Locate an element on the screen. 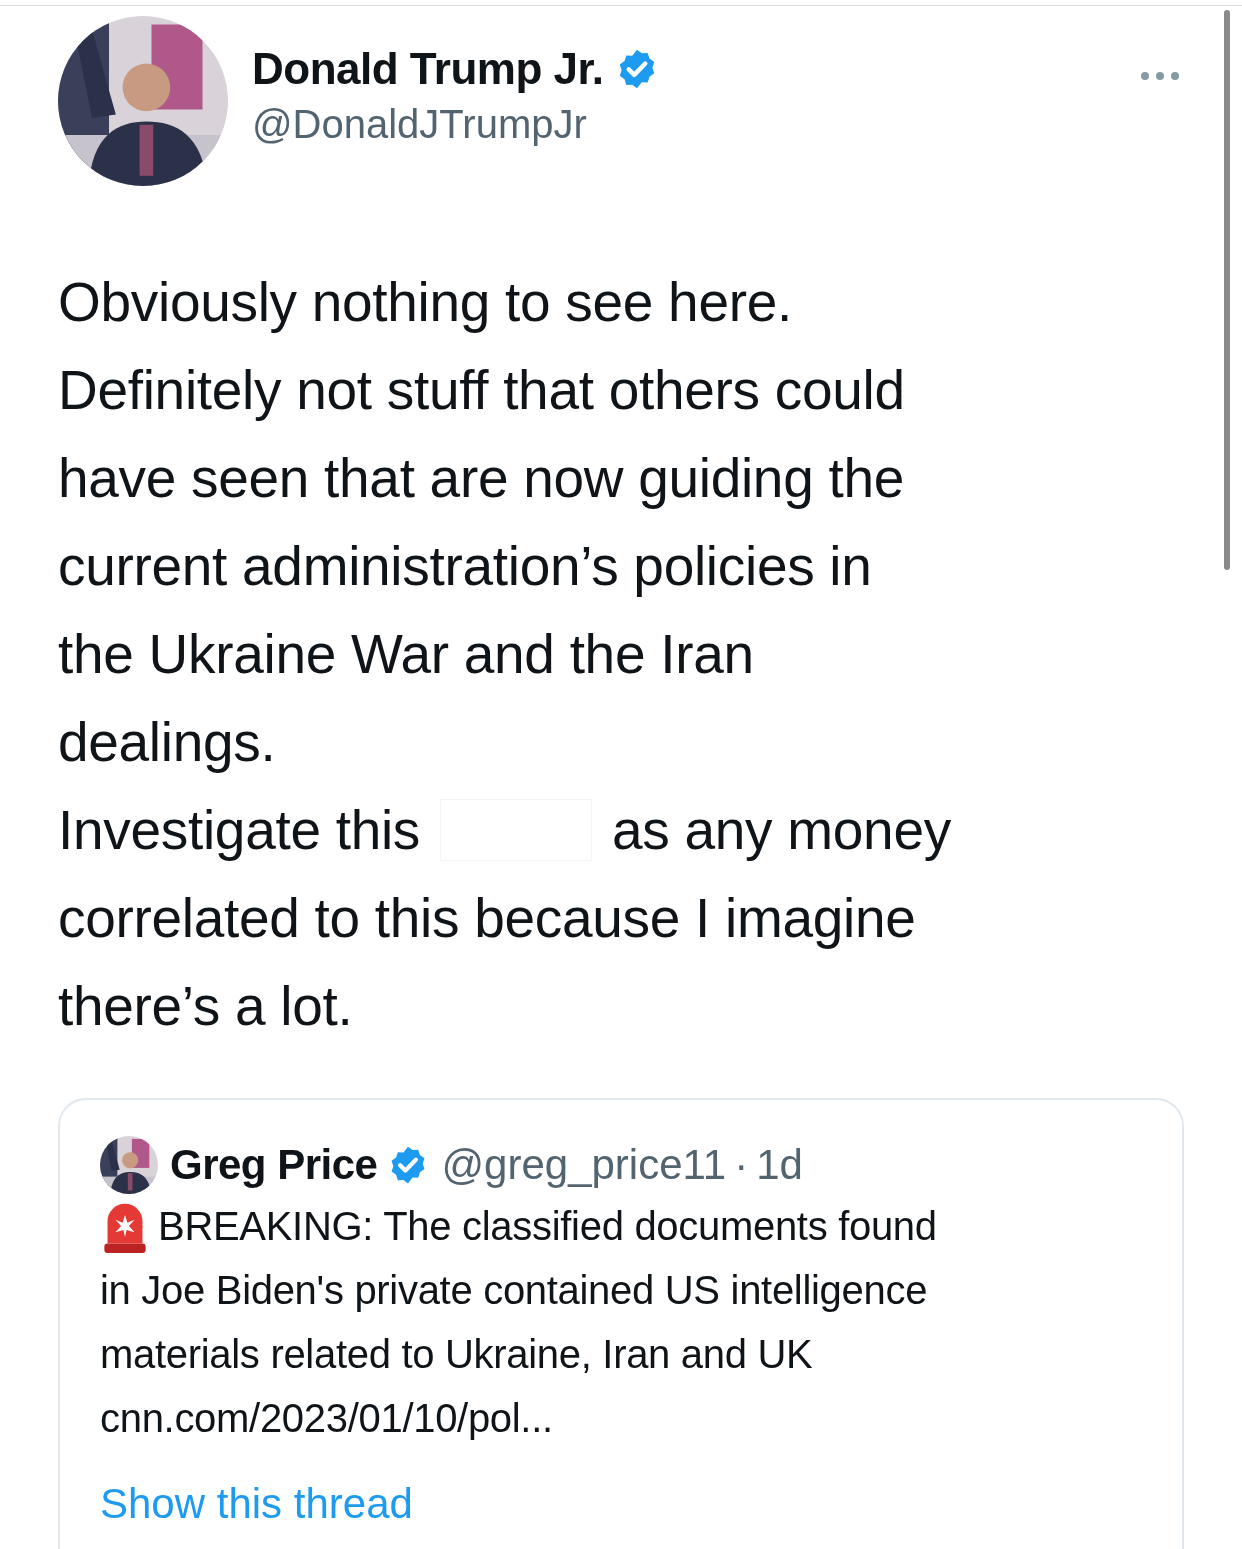  tweet-text-line: as any money is located at coordinates (781, 830).